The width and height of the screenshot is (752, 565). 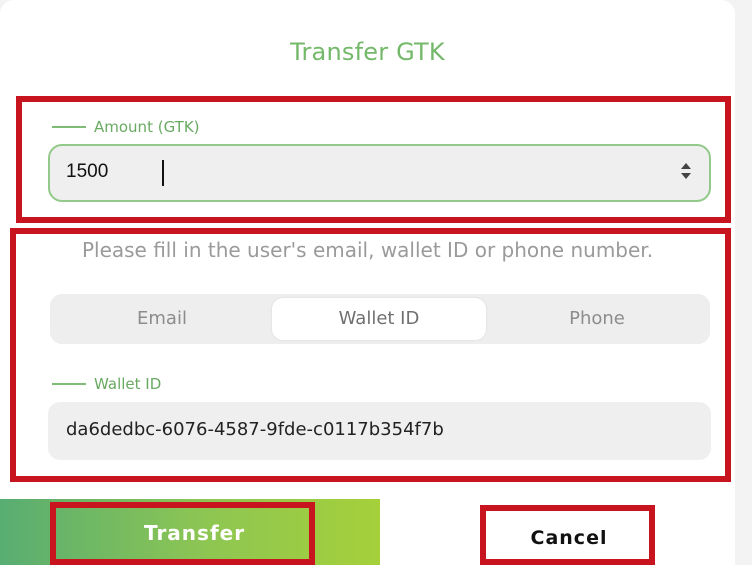 What do you see at coordinates (367, 52) in the screenshot?
I see `dialog-title: Transfer GTK` at bounding box center [367, 52].